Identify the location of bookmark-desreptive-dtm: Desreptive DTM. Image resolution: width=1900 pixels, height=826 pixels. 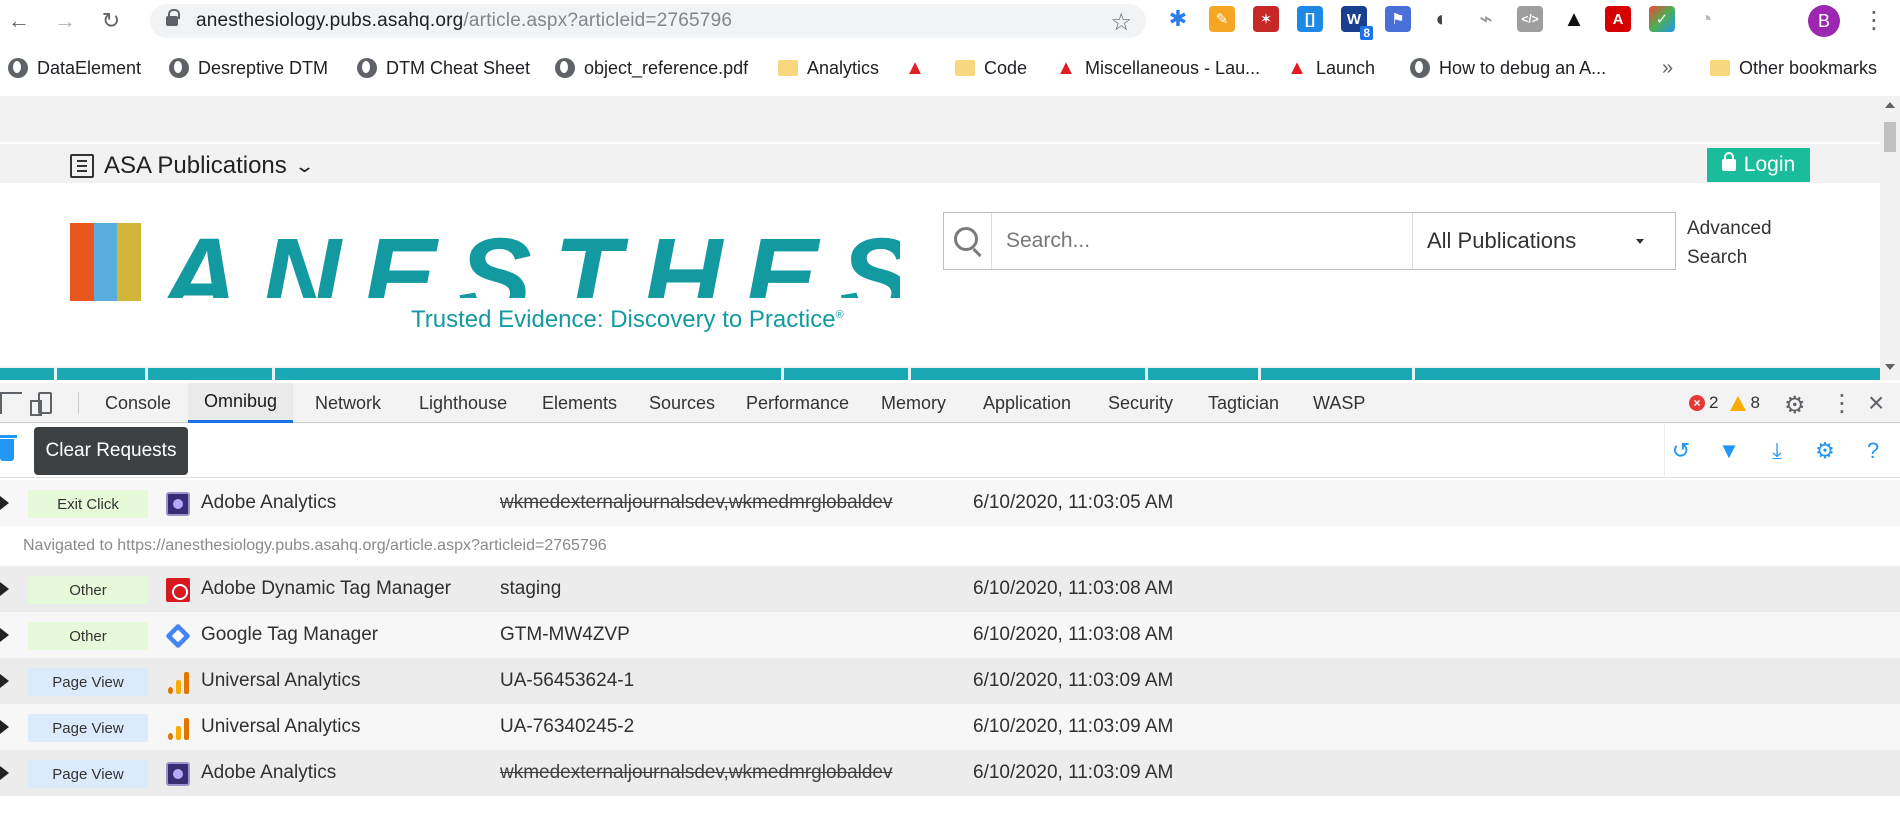
(248, 68).